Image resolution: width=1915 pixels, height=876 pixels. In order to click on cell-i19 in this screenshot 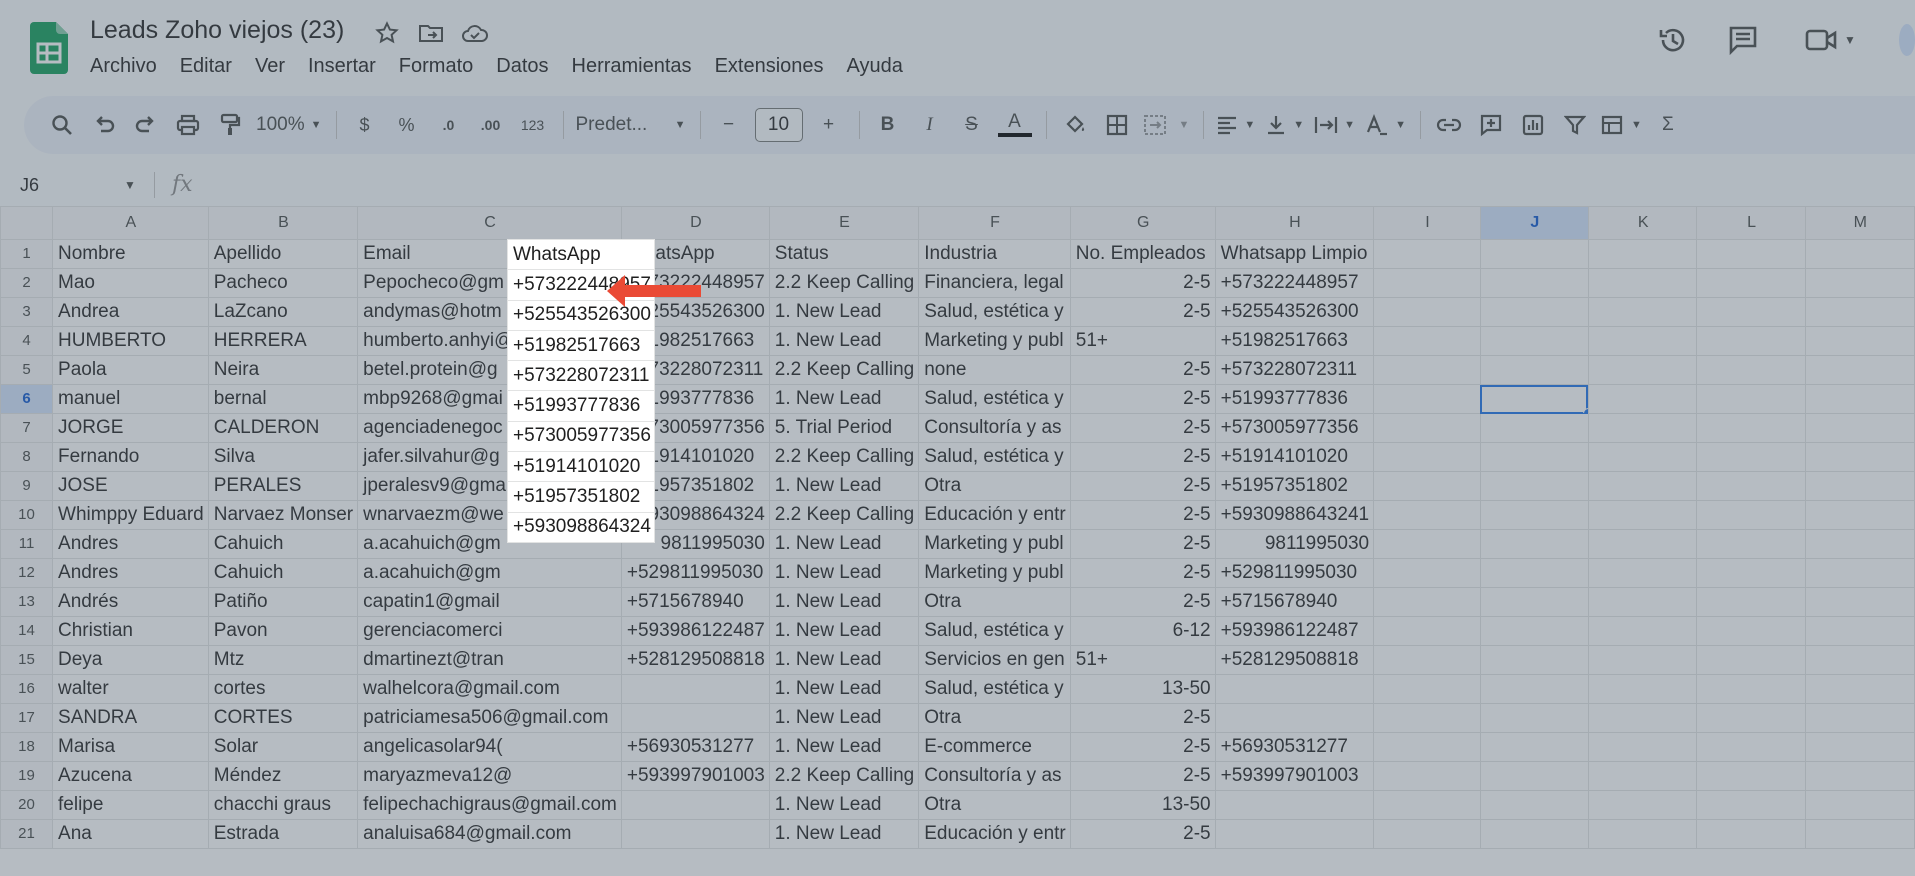, I will do `click(1427, 776)`.